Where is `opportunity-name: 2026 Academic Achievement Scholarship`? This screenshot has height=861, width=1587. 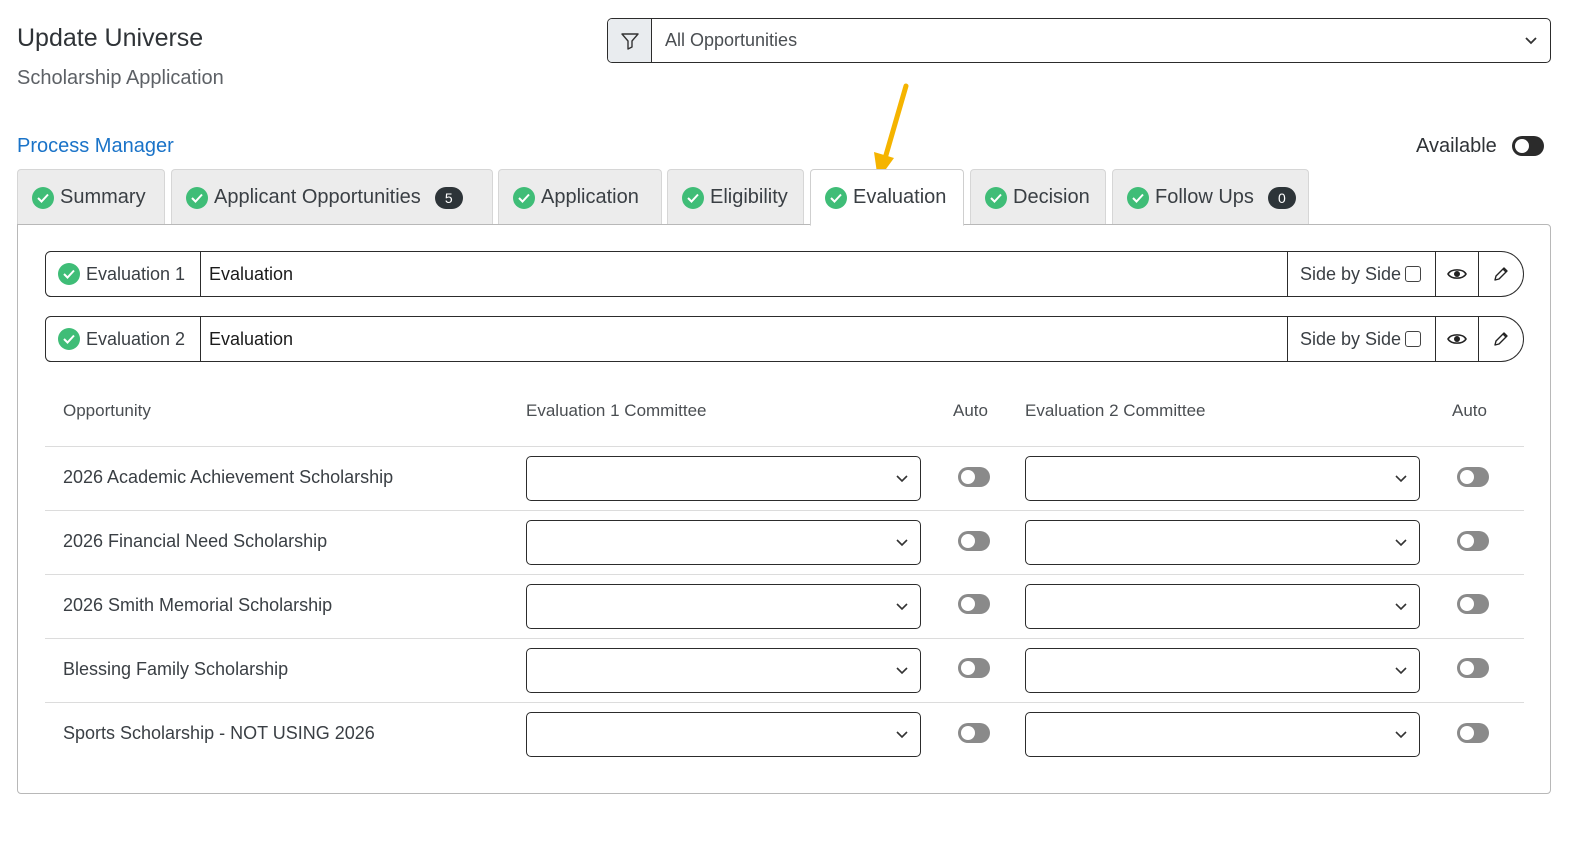 opportunity-name: 2026 Academic Achievement Scholarship is located at coordinates (228, 477).